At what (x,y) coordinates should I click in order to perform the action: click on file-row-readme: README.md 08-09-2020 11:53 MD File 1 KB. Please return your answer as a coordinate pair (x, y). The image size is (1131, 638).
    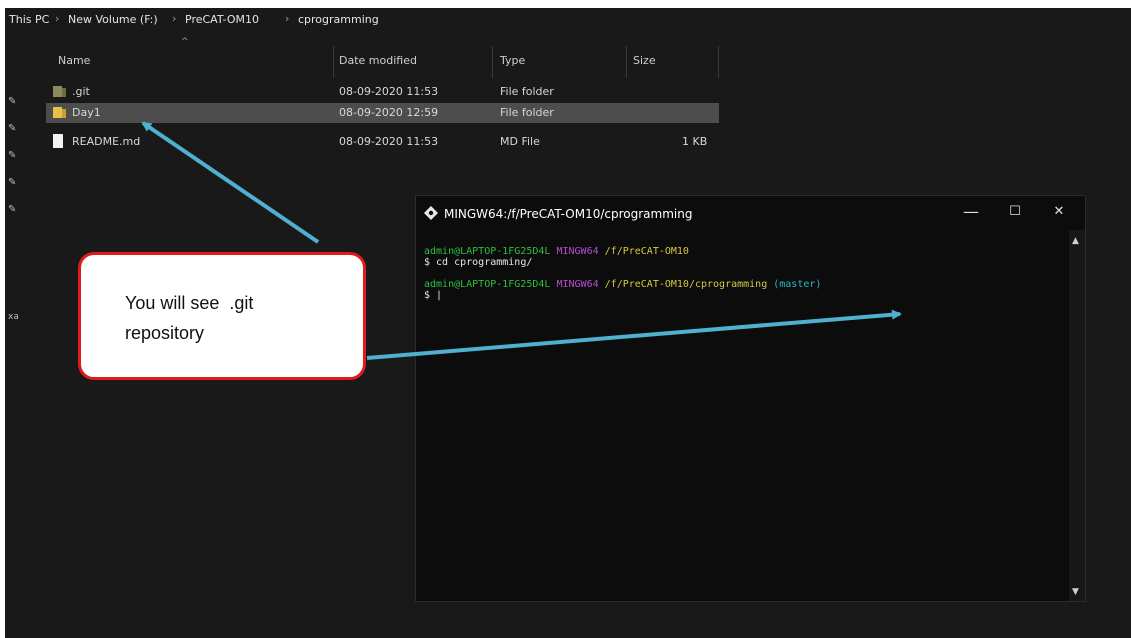
    Looking at the image, I should click on (382, 142).